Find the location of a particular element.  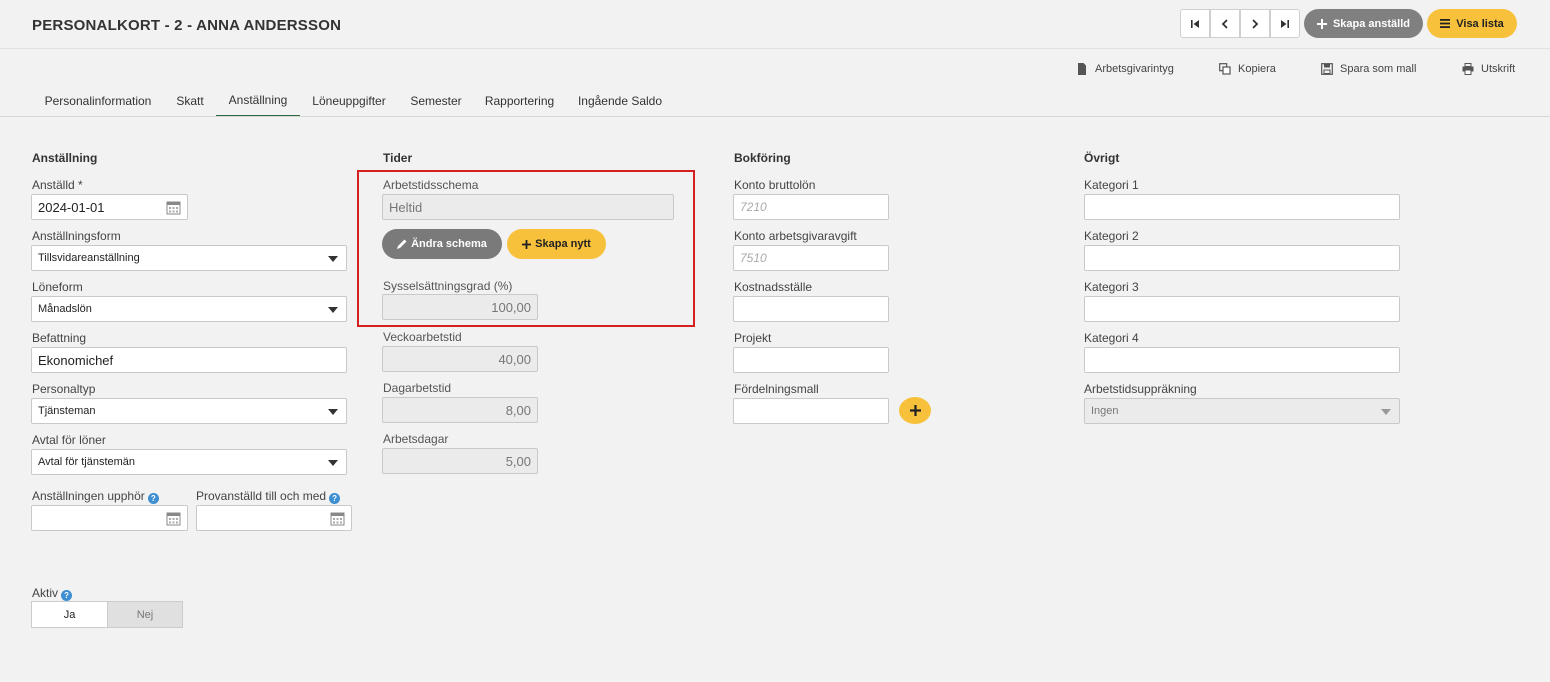

active-label: Aktiv? is located at coordinates (52, 593).